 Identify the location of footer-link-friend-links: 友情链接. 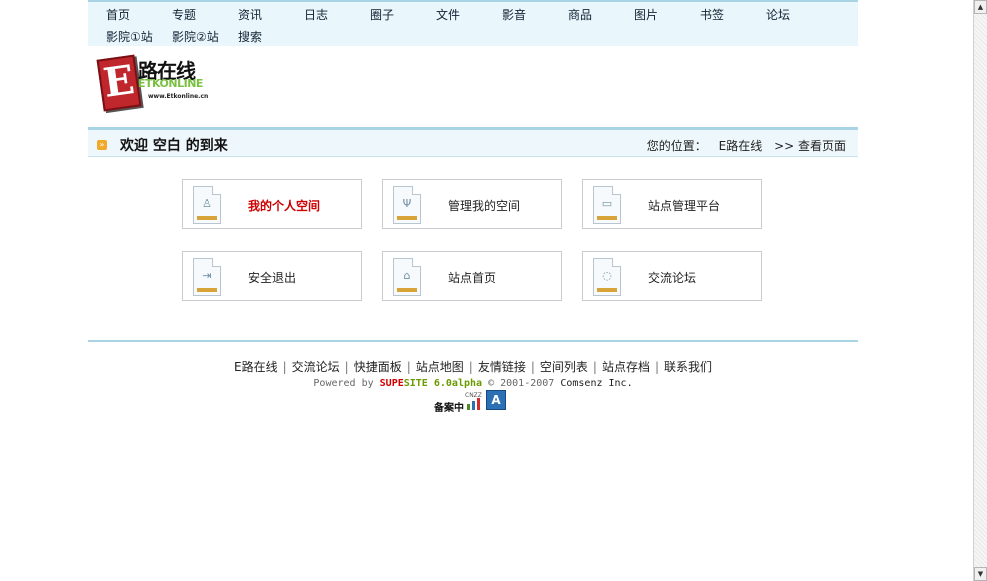
(502, 367).